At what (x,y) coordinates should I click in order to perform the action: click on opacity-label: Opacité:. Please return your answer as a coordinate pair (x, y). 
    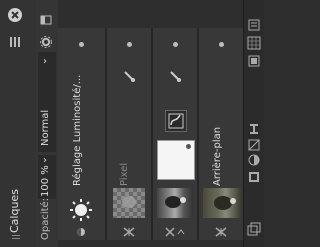
    Looking at the image, I should click on (45, 218).